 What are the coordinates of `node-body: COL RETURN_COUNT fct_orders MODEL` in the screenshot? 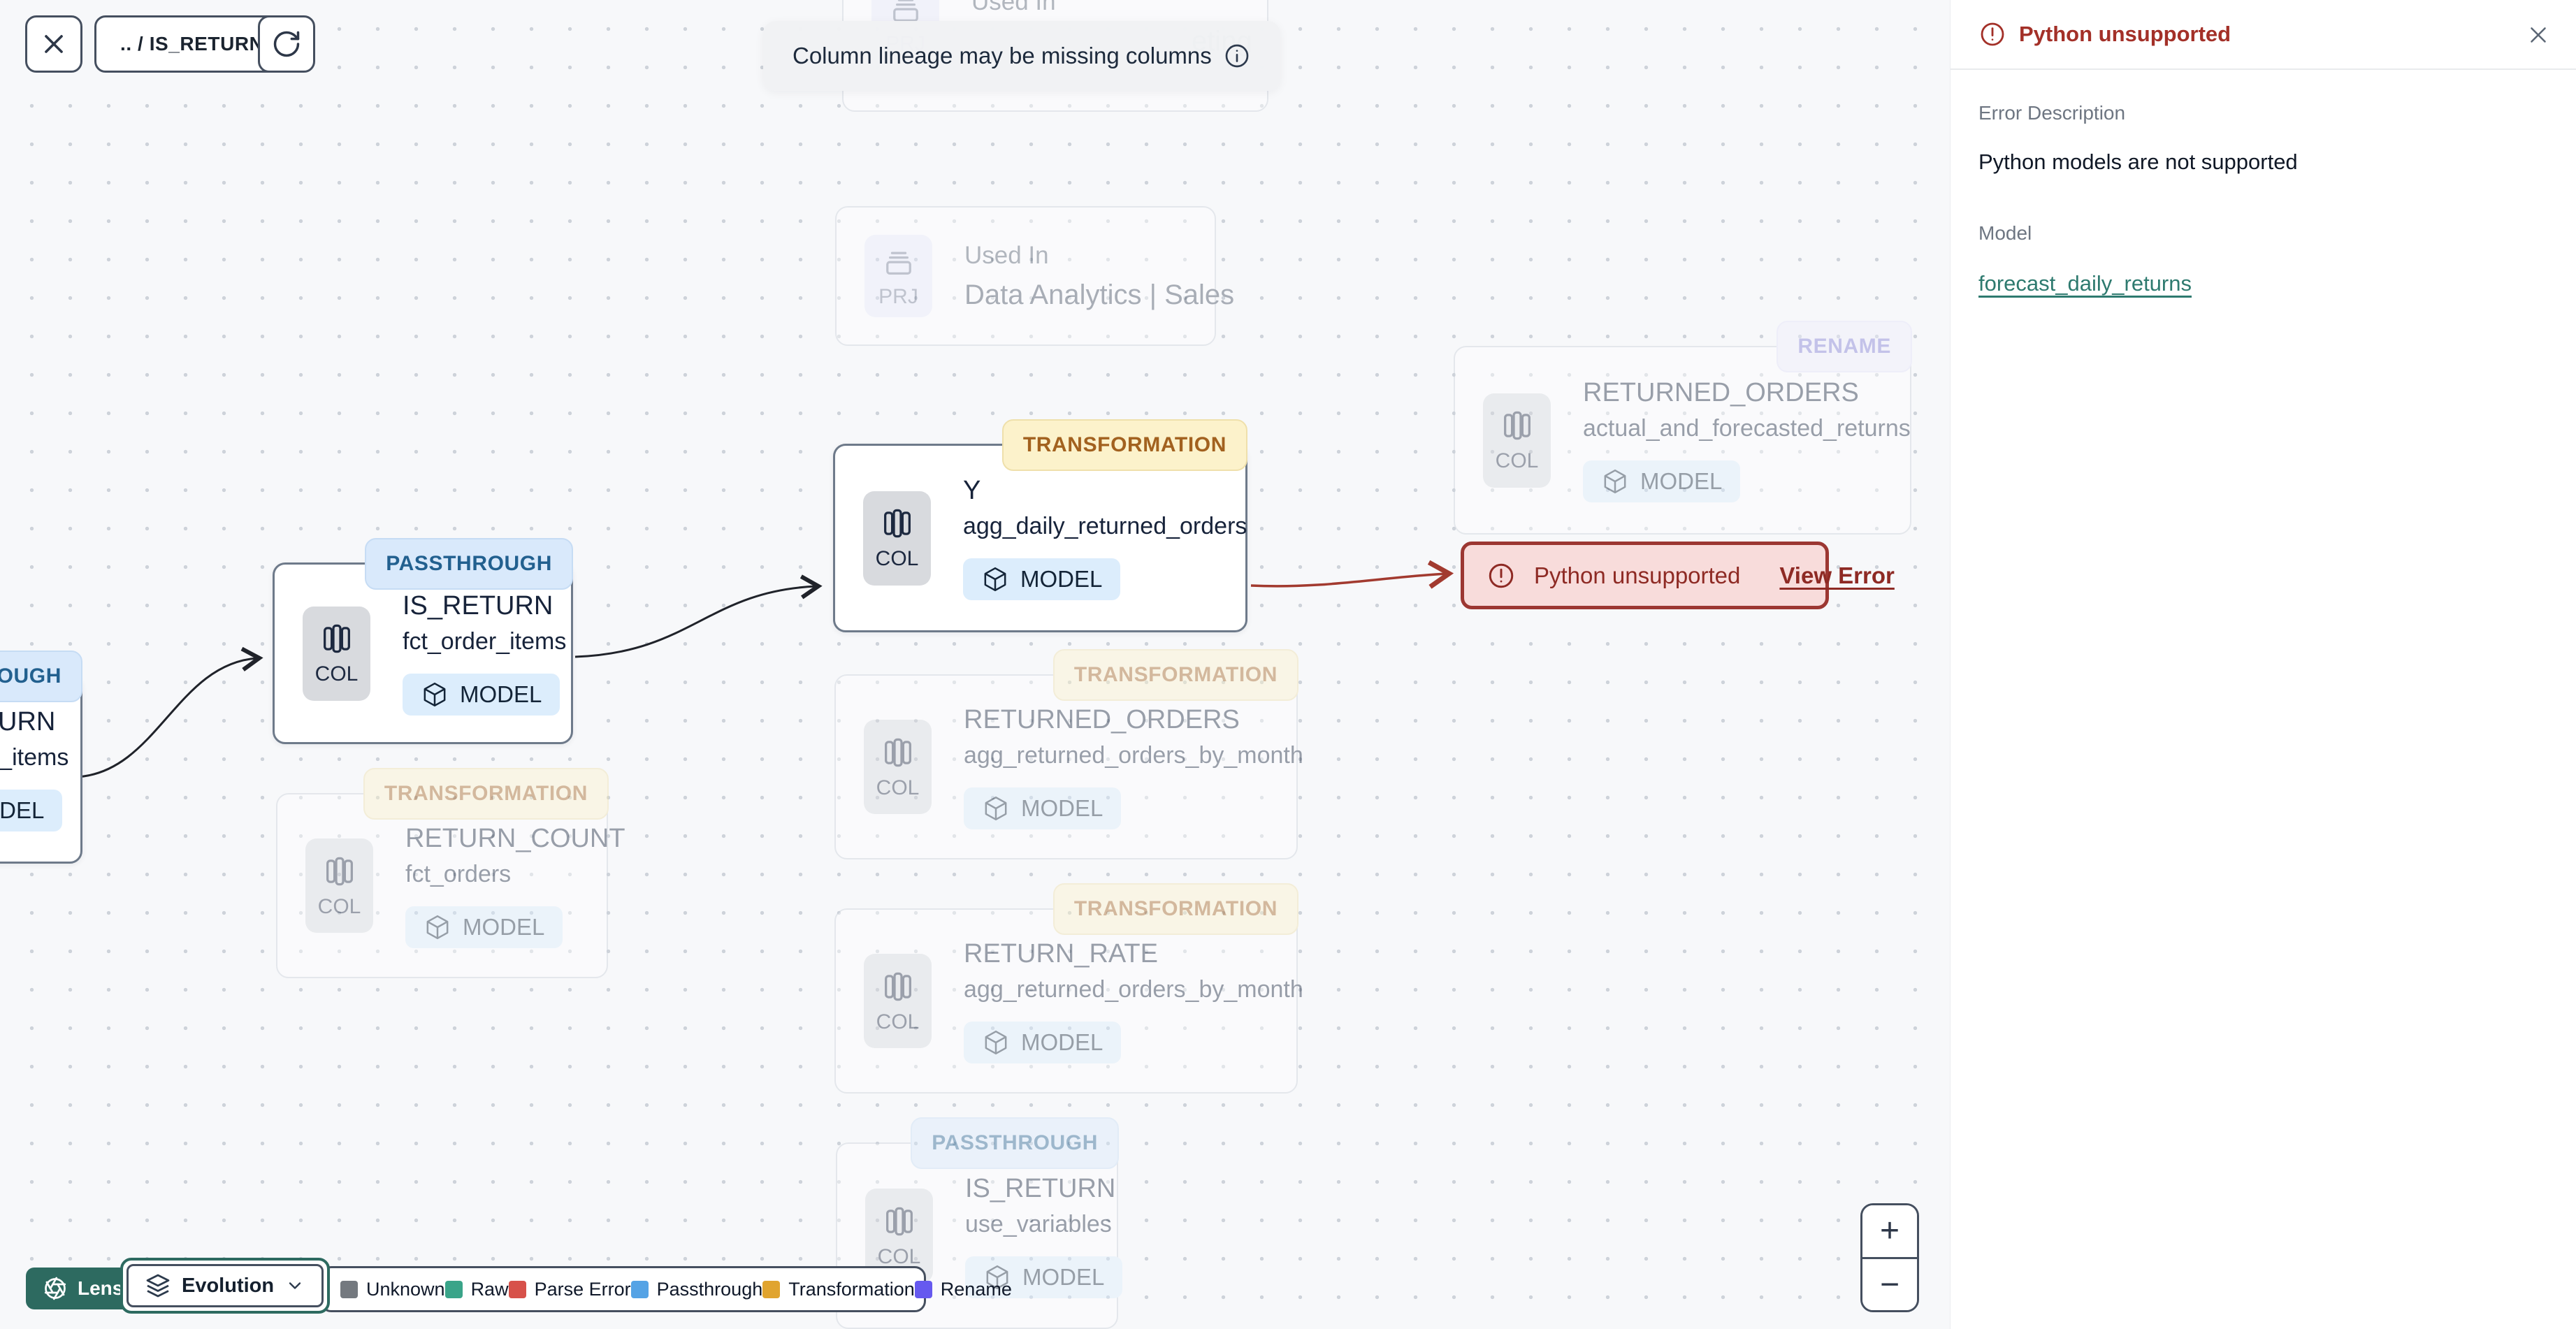 It's located at (451, 886).